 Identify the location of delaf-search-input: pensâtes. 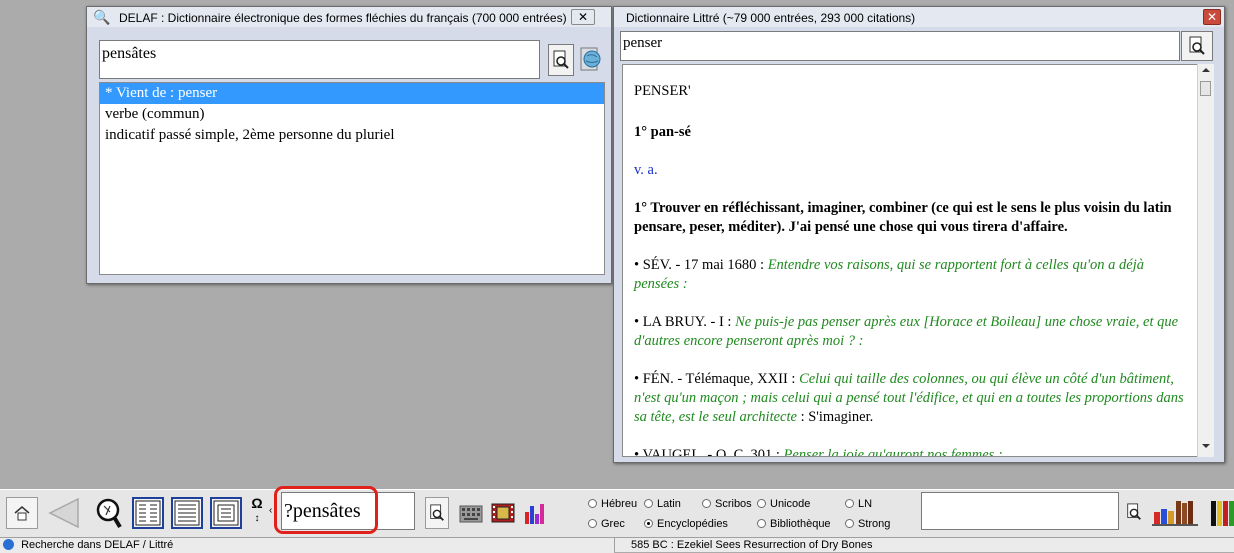
(319, 59).